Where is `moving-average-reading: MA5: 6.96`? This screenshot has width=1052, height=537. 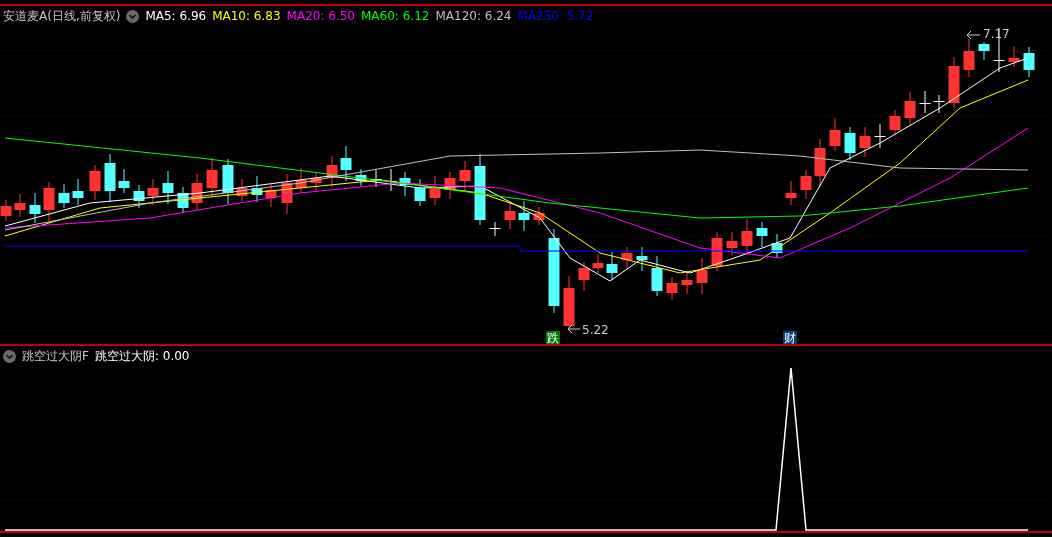 moving-average-reading: MA5: 6.96 is located at coordinates (176, 16).